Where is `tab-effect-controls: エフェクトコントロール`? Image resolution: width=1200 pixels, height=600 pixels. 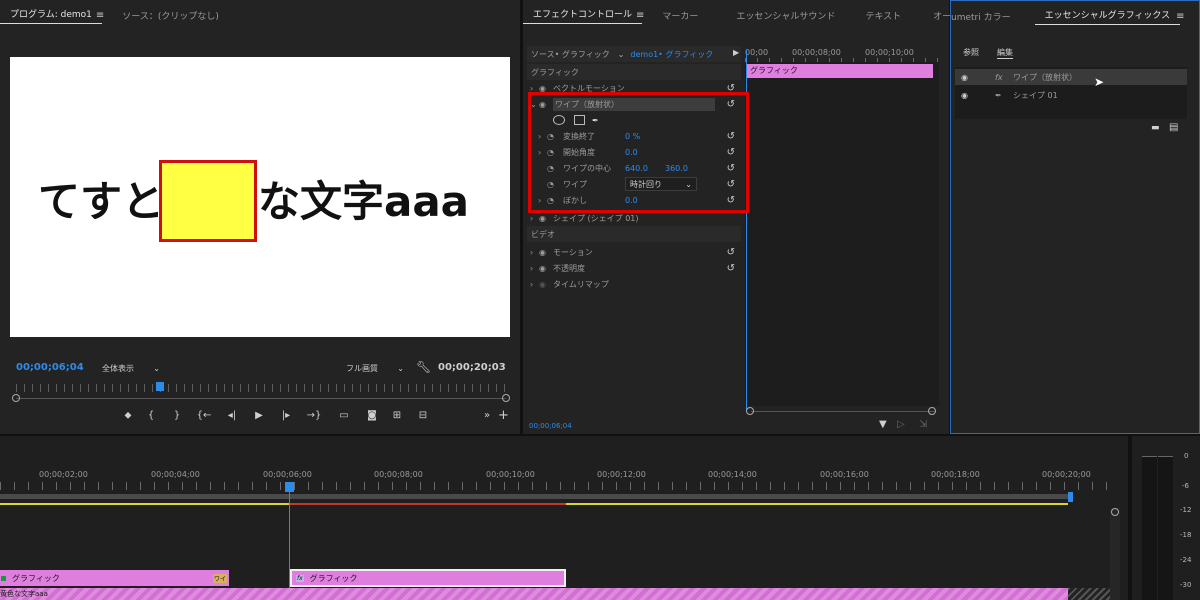
tab-effect-controls: エフェクトコントロール is located at coordinates (583, 15).